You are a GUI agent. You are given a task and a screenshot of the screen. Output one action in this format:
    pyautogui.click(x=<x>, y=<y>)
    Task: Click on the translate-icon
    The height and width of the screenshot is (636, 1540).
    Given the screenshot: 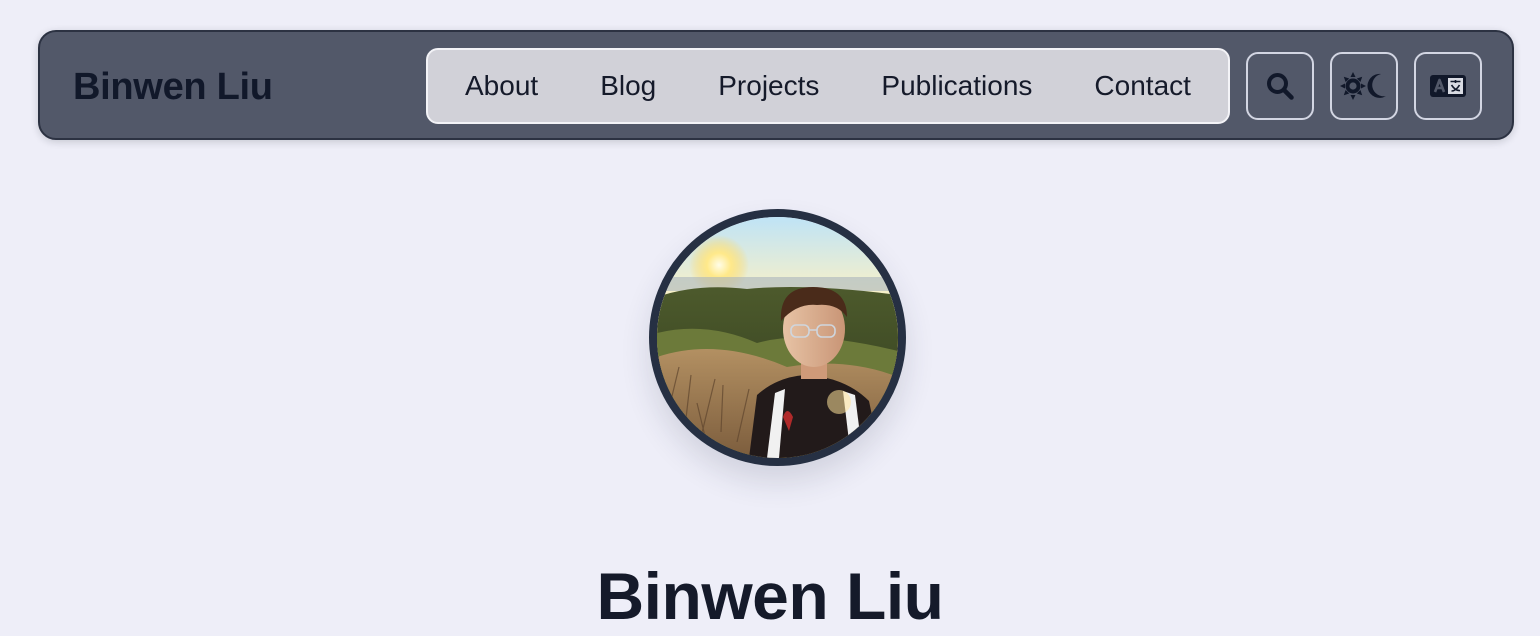 What is the action you would take?
    pyautogui.click(x=1448, y=86)
    